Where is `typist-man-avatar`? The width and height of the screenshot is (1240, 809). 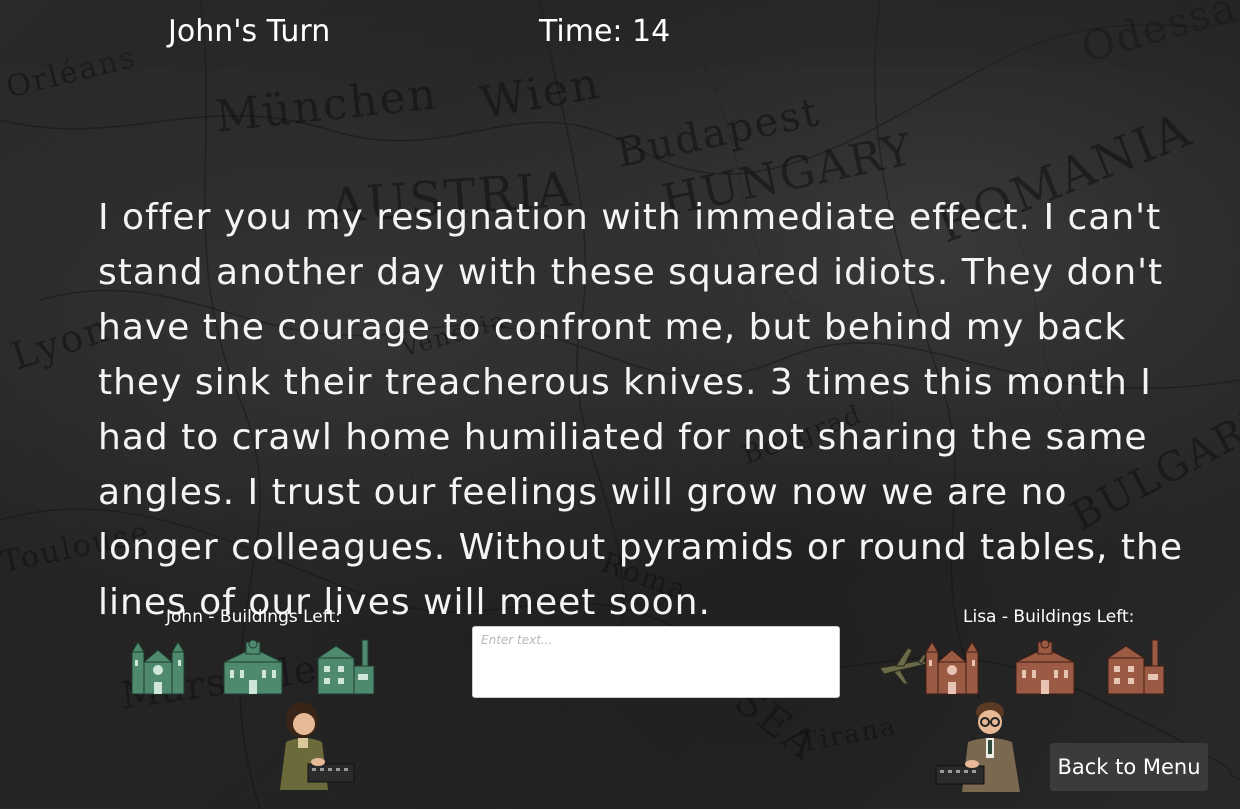 typist-man-avatar is located at coordinates (977, 747).